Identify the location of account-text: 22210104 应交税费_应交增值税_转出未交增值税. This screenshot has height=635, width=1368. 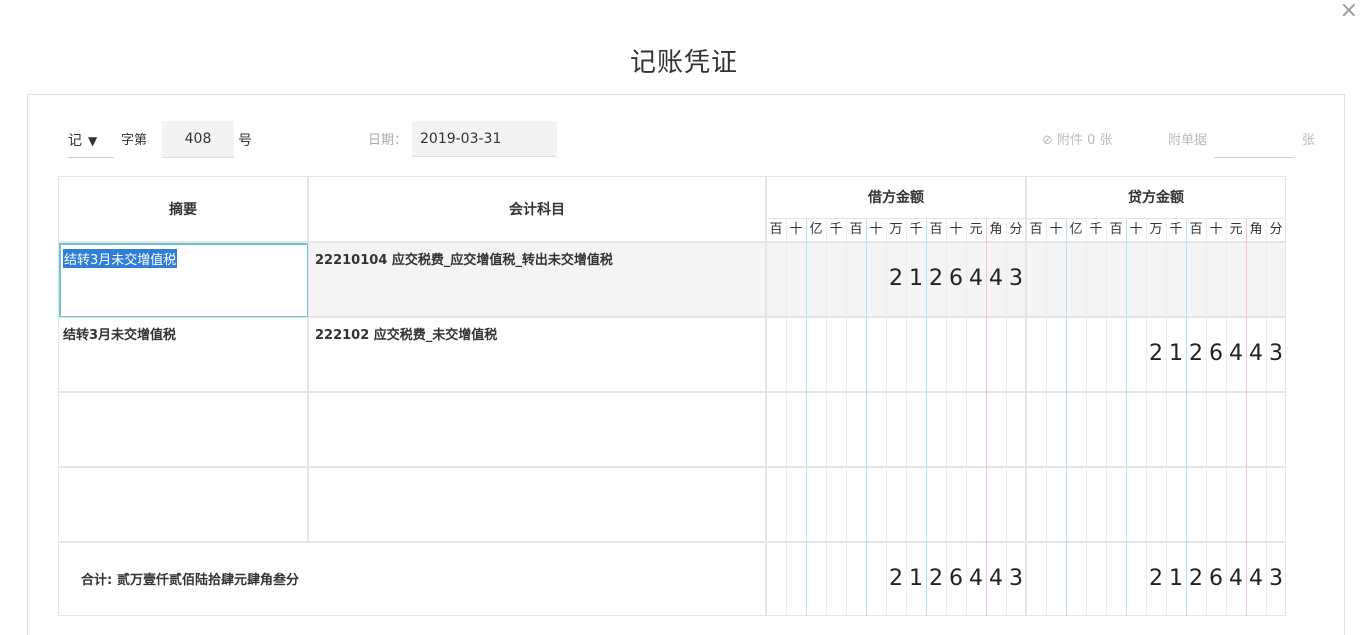
(464, 260).